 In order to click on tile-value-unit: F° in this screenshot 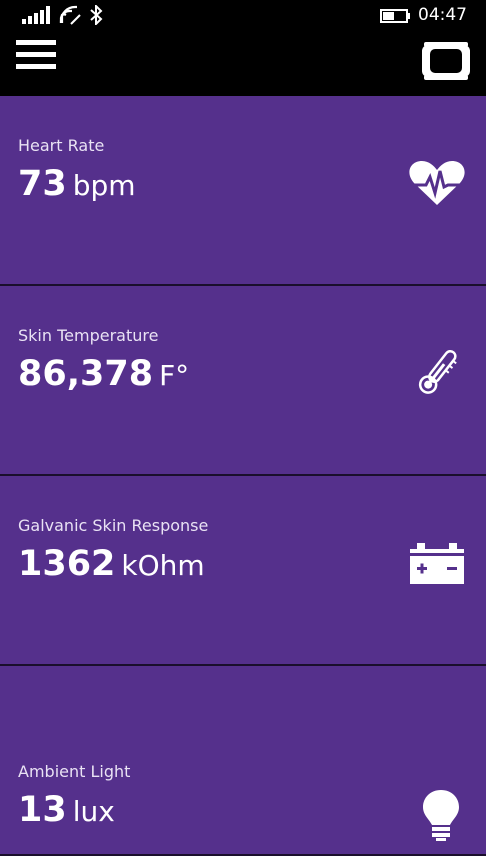, I will do `click(174, 375)`.